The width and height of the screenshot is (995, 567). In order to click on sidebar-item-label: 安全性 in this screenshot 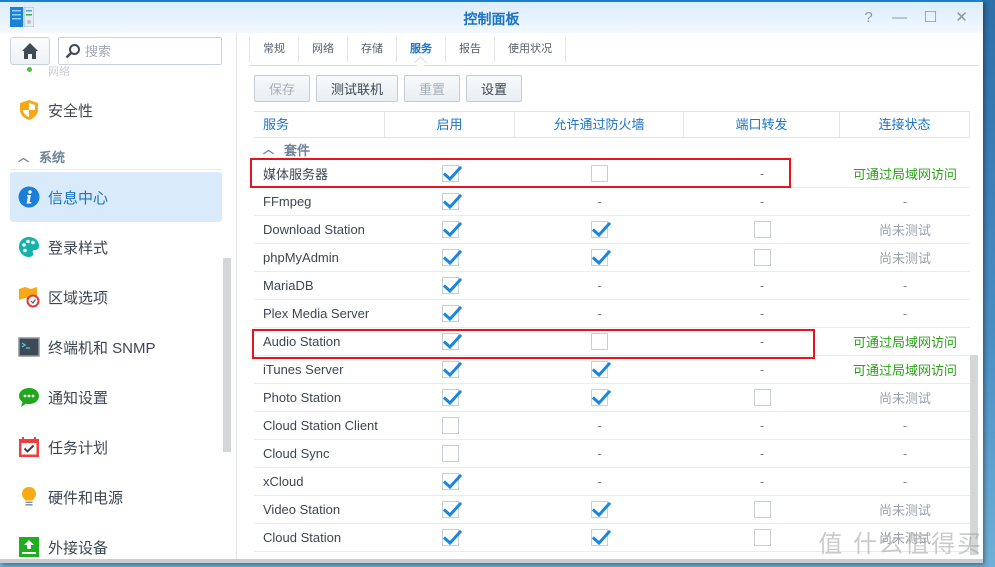, I will do `click(71, 111)`.